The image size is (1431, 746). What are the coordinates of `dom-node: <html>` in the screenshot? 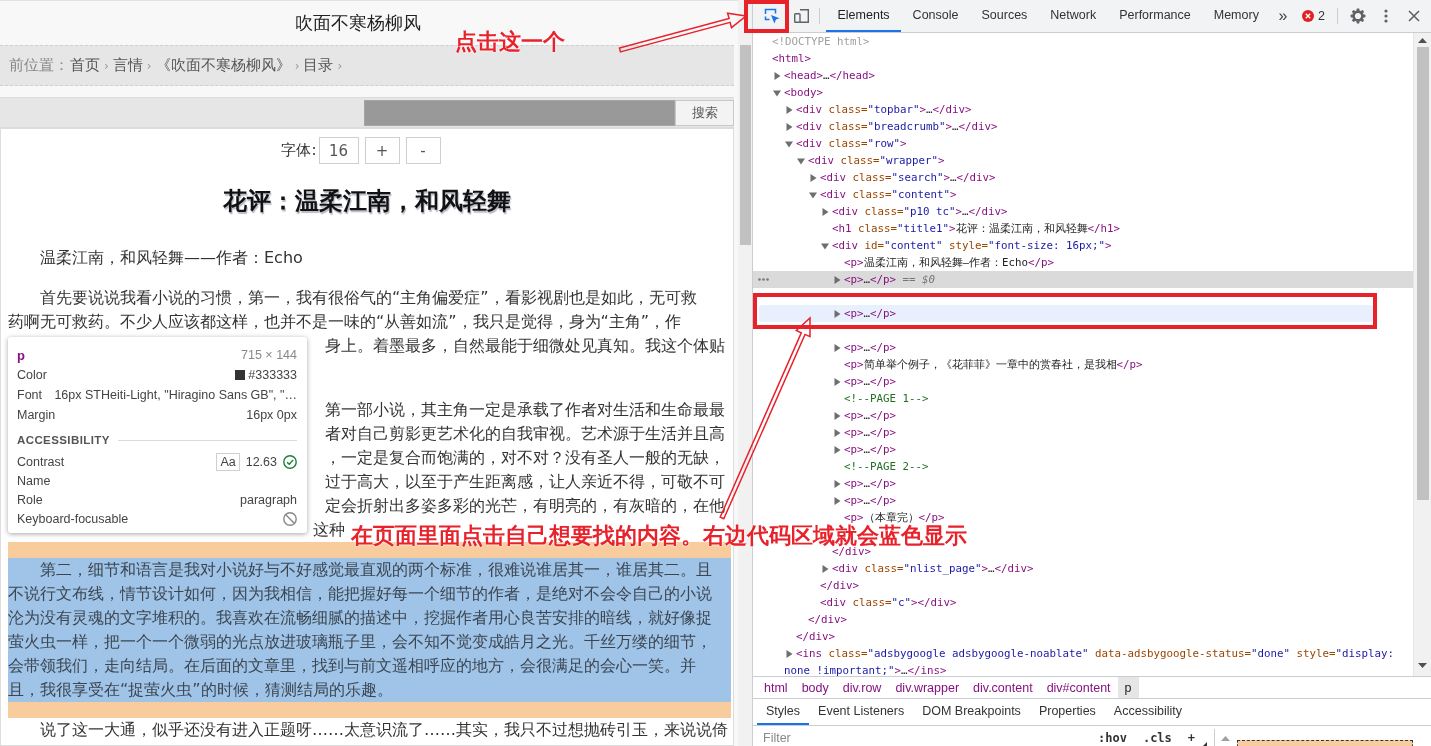 It's located at (1083, 58).